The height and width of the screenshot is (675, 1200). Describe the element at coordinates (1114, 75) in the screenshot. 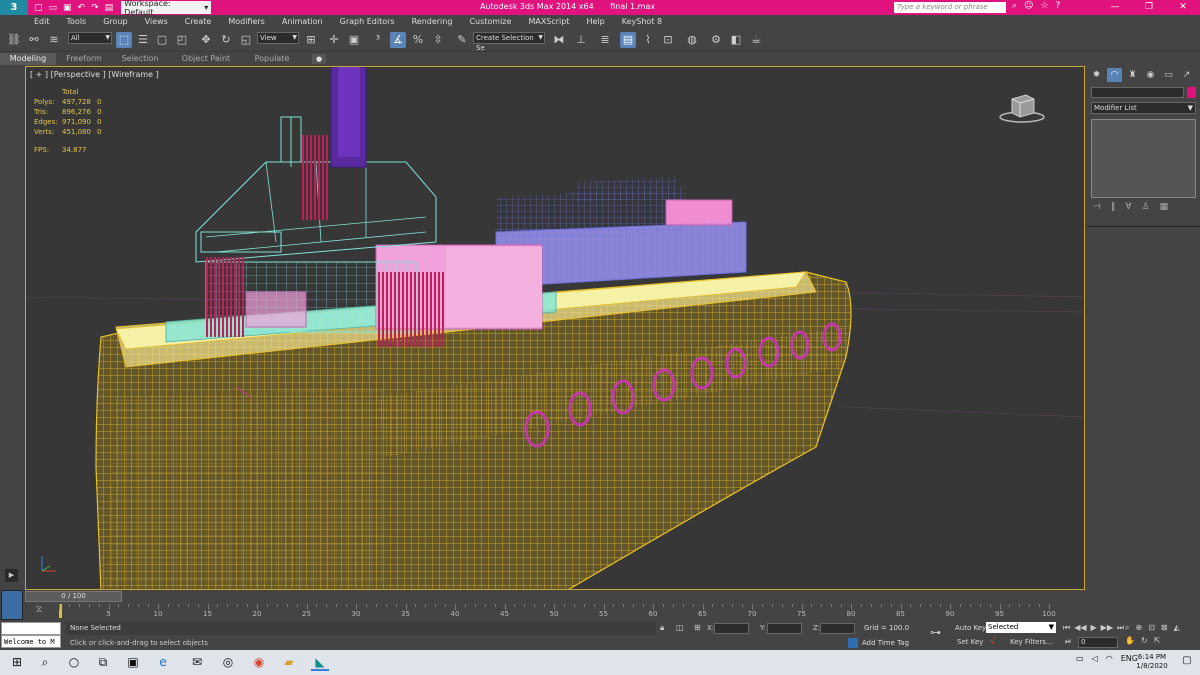

I see `modify-tab-icon: ◠` at that location.